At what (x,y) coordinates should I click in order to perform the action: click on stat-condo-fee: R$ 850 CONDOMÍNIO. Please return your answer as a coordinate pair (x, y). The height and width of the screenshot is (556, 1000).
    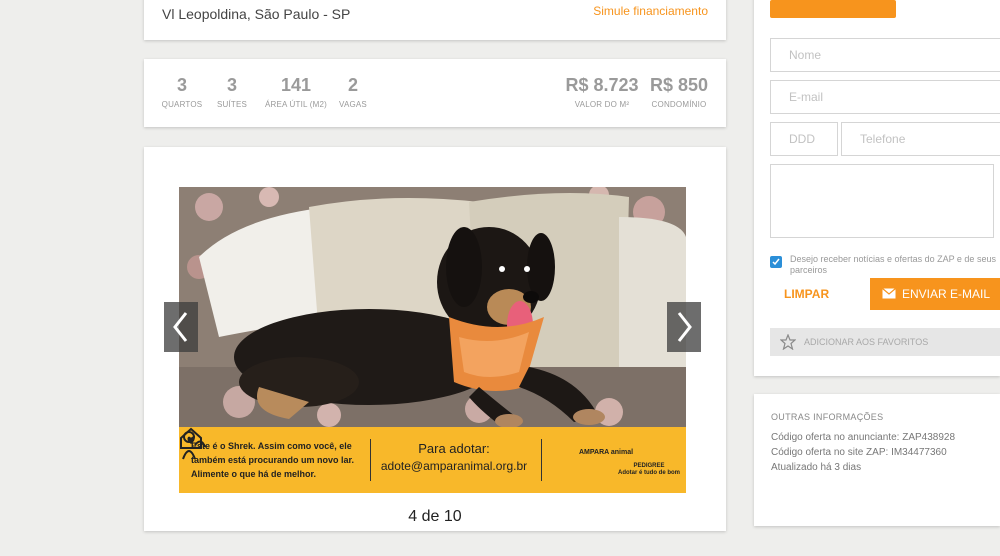
    Looking at the image, I should click on (679, 92).